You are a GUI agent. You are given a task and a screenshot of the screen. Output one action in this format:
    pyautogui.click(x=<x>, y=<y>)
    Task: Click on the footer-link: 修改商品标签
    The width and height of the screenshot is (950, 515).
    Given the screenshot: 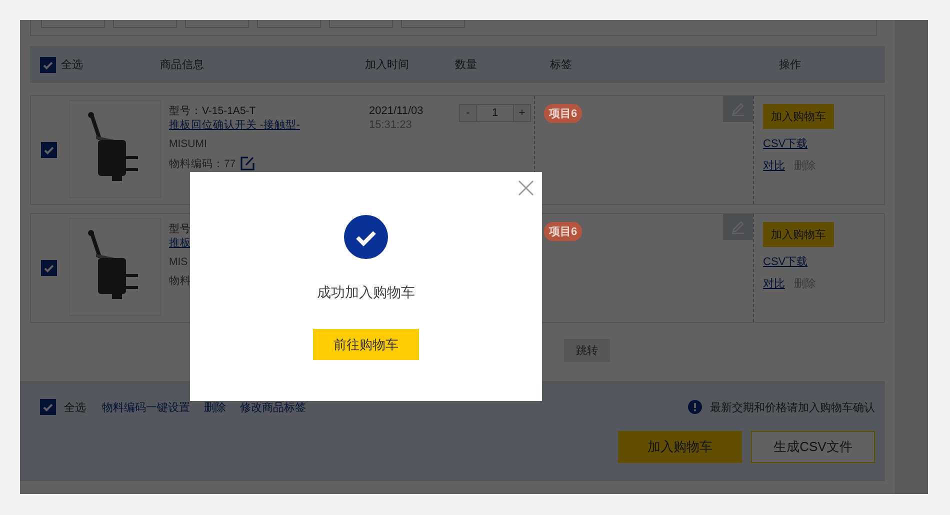 What is the action you would take?
    pyautogui.click(x=273, y=407)
    